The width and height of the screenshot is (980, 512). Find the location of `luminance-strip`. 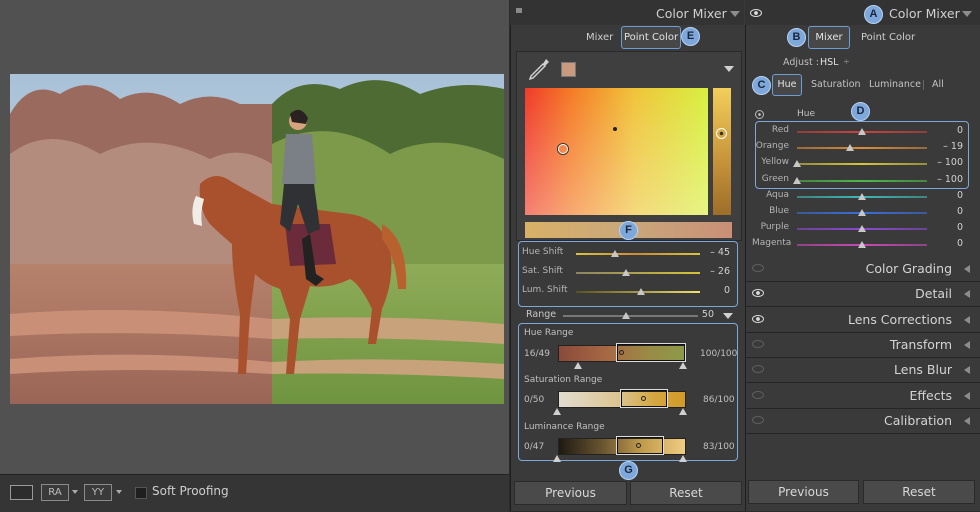

luminance-strip is located at coordinates (722, 151).